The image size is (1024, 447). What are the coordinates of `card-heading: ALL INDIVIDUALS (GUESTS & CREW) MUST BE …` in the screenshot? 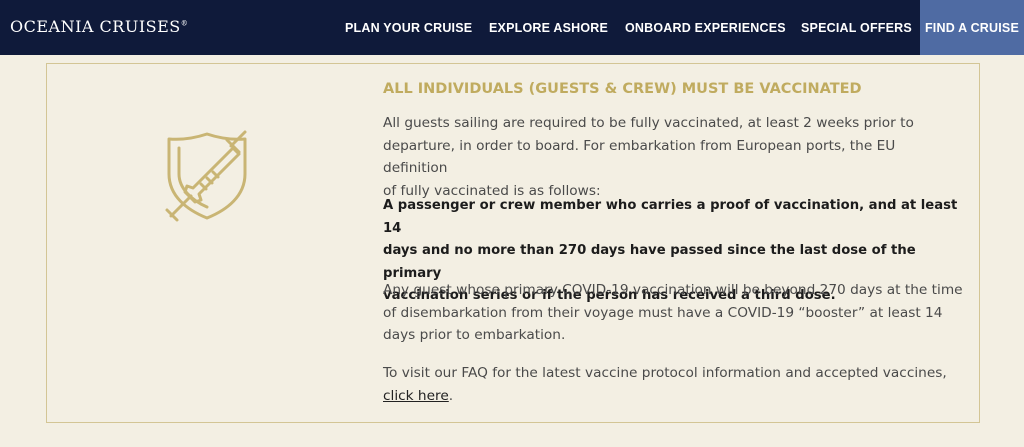 It's located at (622, 89).